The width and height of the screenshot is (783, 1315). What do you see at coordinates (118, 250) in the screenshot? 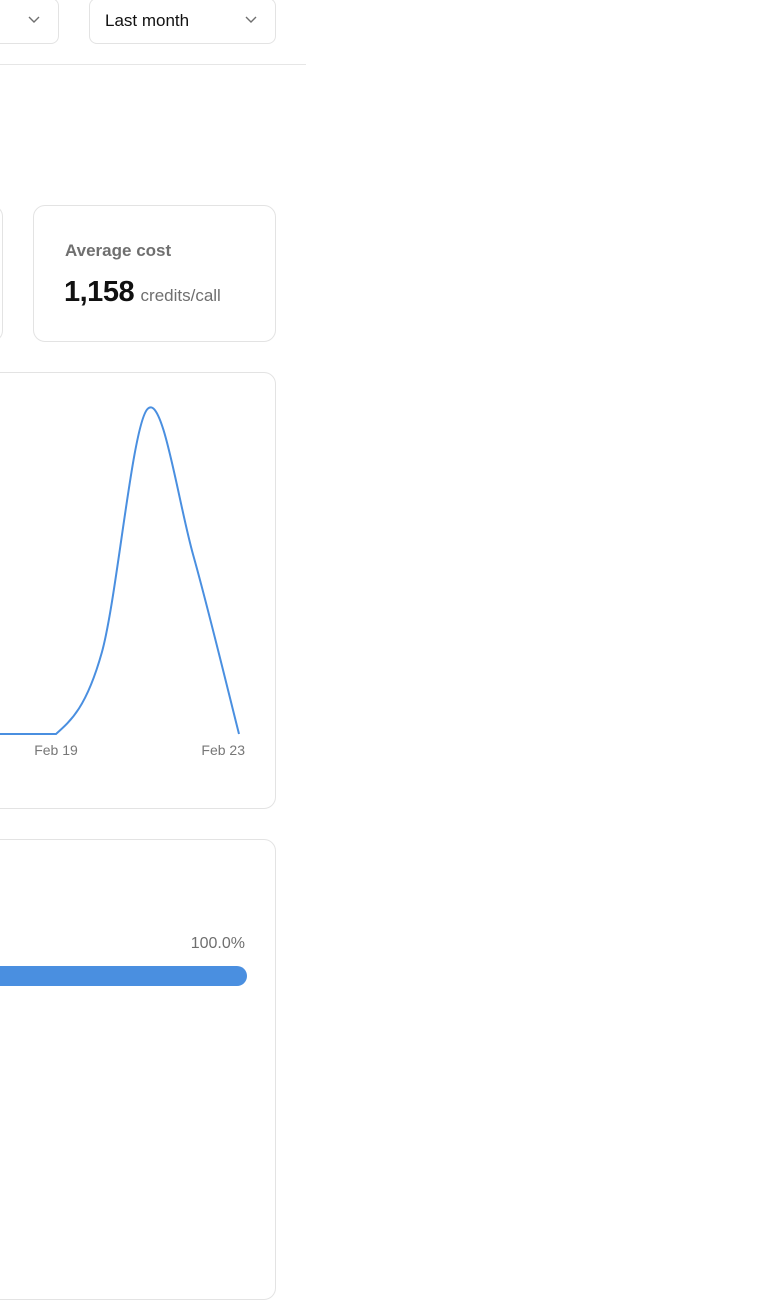
I see `stat-label: Average cost` at bounding box center [118, 250].